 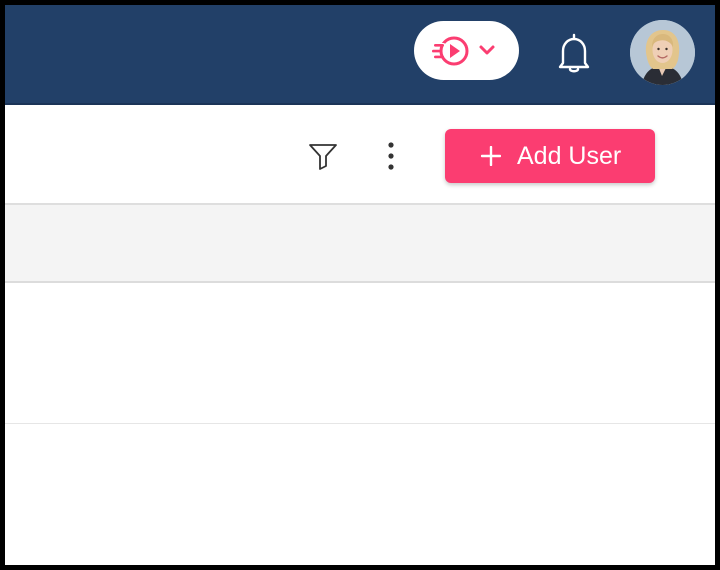 I want to click on filter-icon, so click(x=323, y=156).